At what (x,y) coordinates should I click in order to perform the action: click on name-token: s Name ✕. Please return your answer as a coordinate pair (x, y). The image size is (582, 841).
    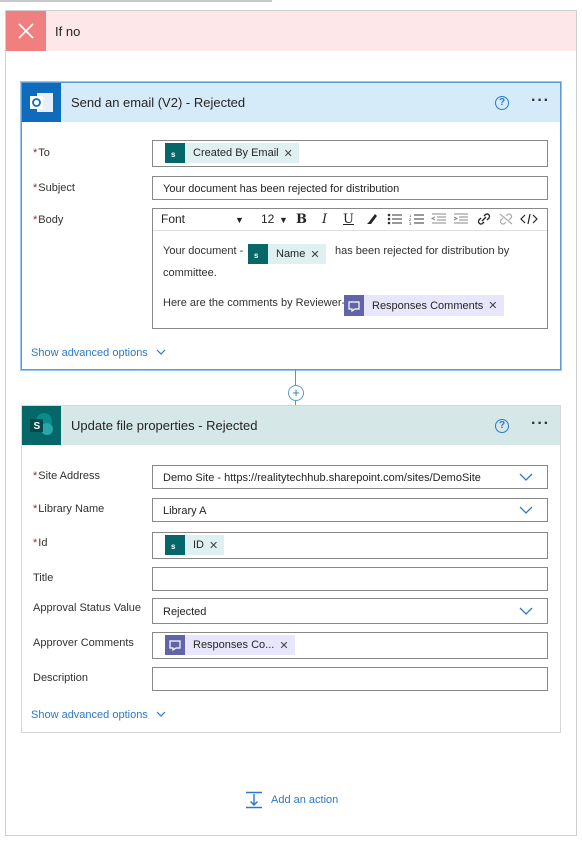
    Looking at the image, I should click on (287, 254).